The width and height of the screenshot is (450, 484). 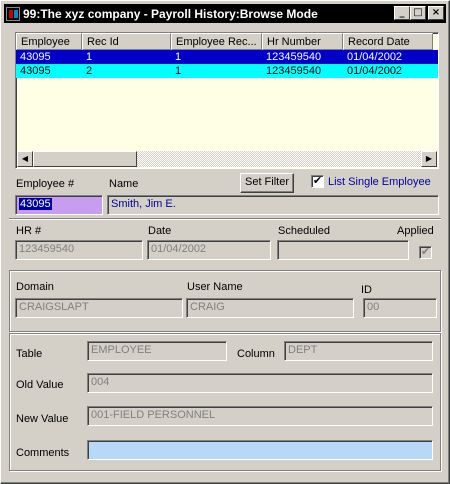 I want to click on table-cell: 2, so click(x=89, y=71).